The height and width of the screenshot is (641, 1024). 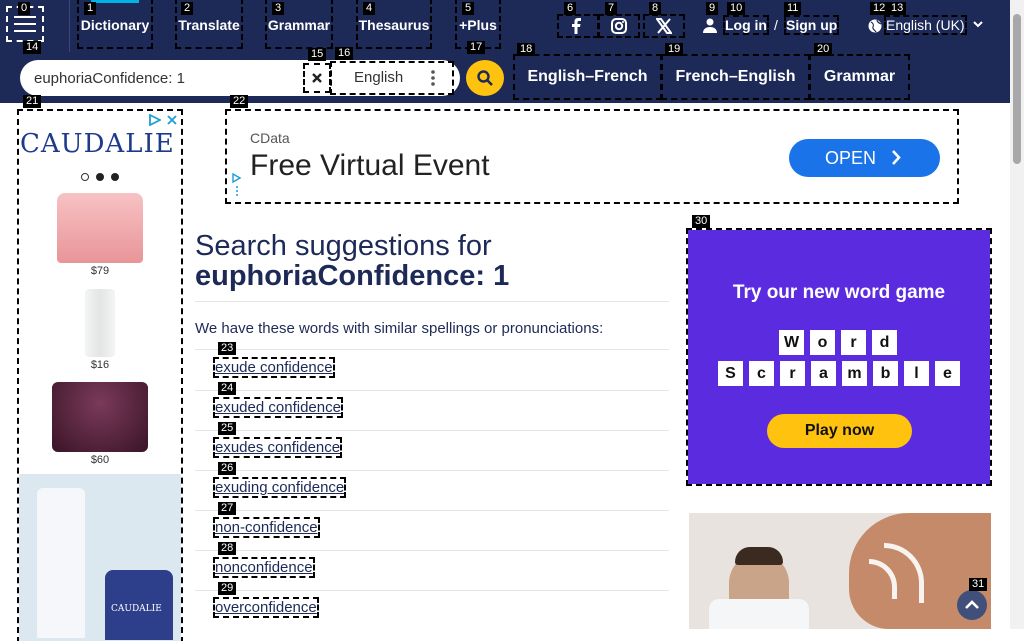 I want to click on suggestion-link: exude confidence, so click(x=274, y=367).